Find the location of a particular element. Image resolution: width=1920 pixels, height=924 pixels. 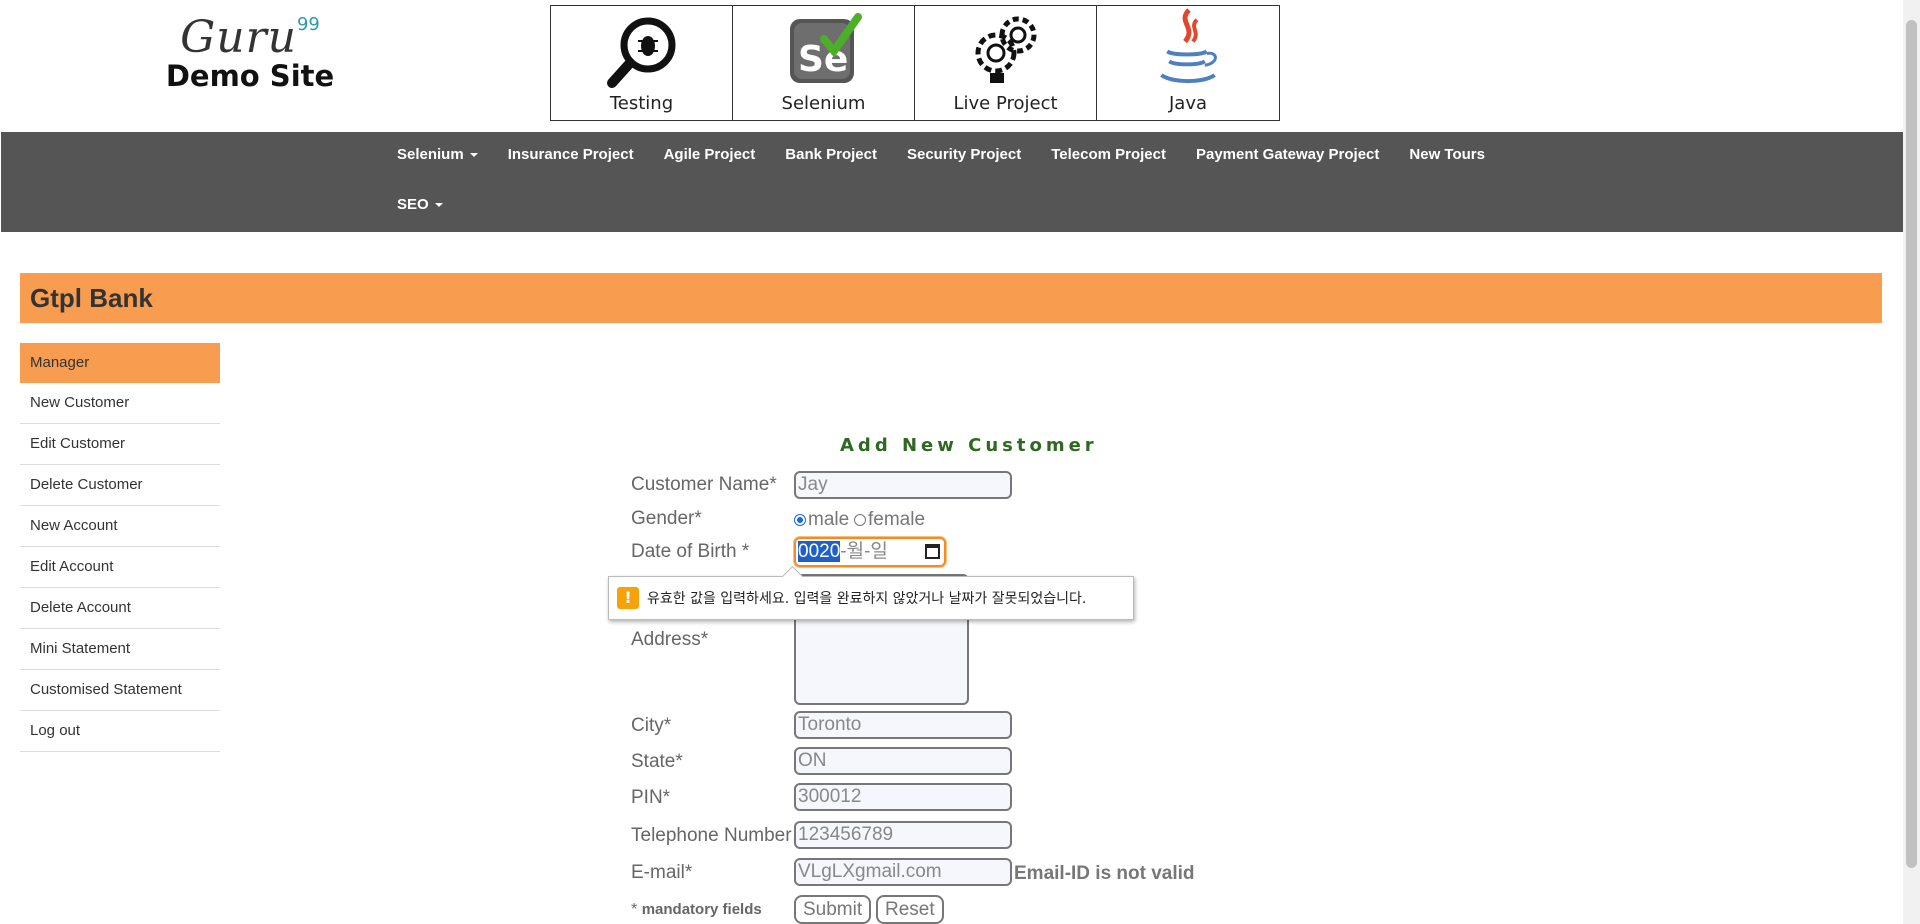

sidebar-item-edit-account: Edit Account is located at coordinates (120, 567).